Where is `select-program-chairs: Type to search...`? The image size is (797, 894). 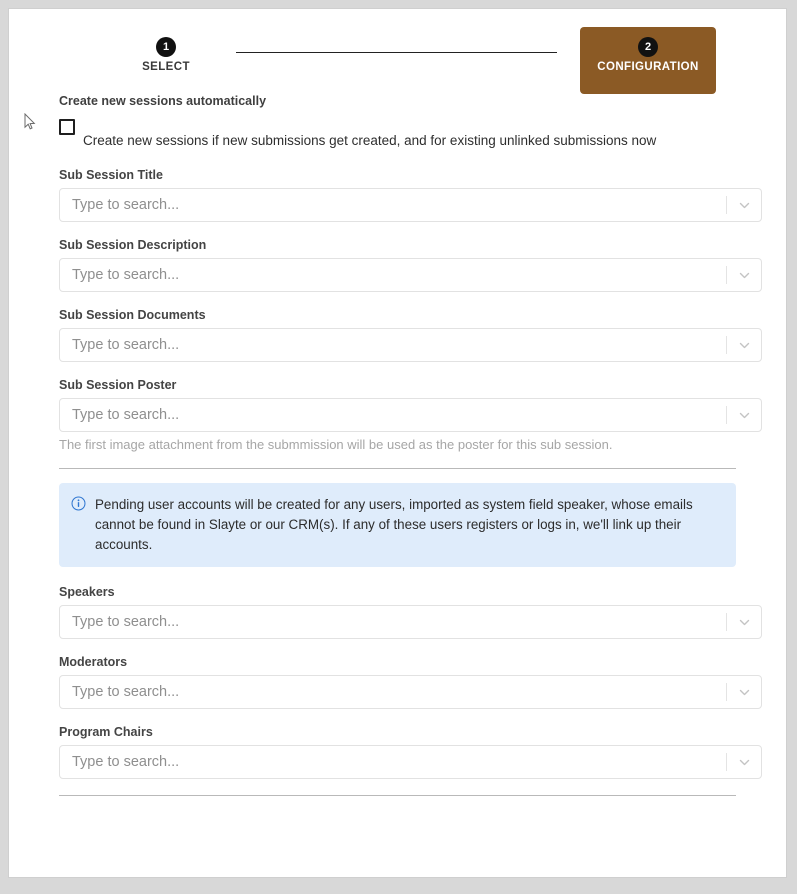
select-program-chairs: Type to search... is located at coordinates (410, 762).